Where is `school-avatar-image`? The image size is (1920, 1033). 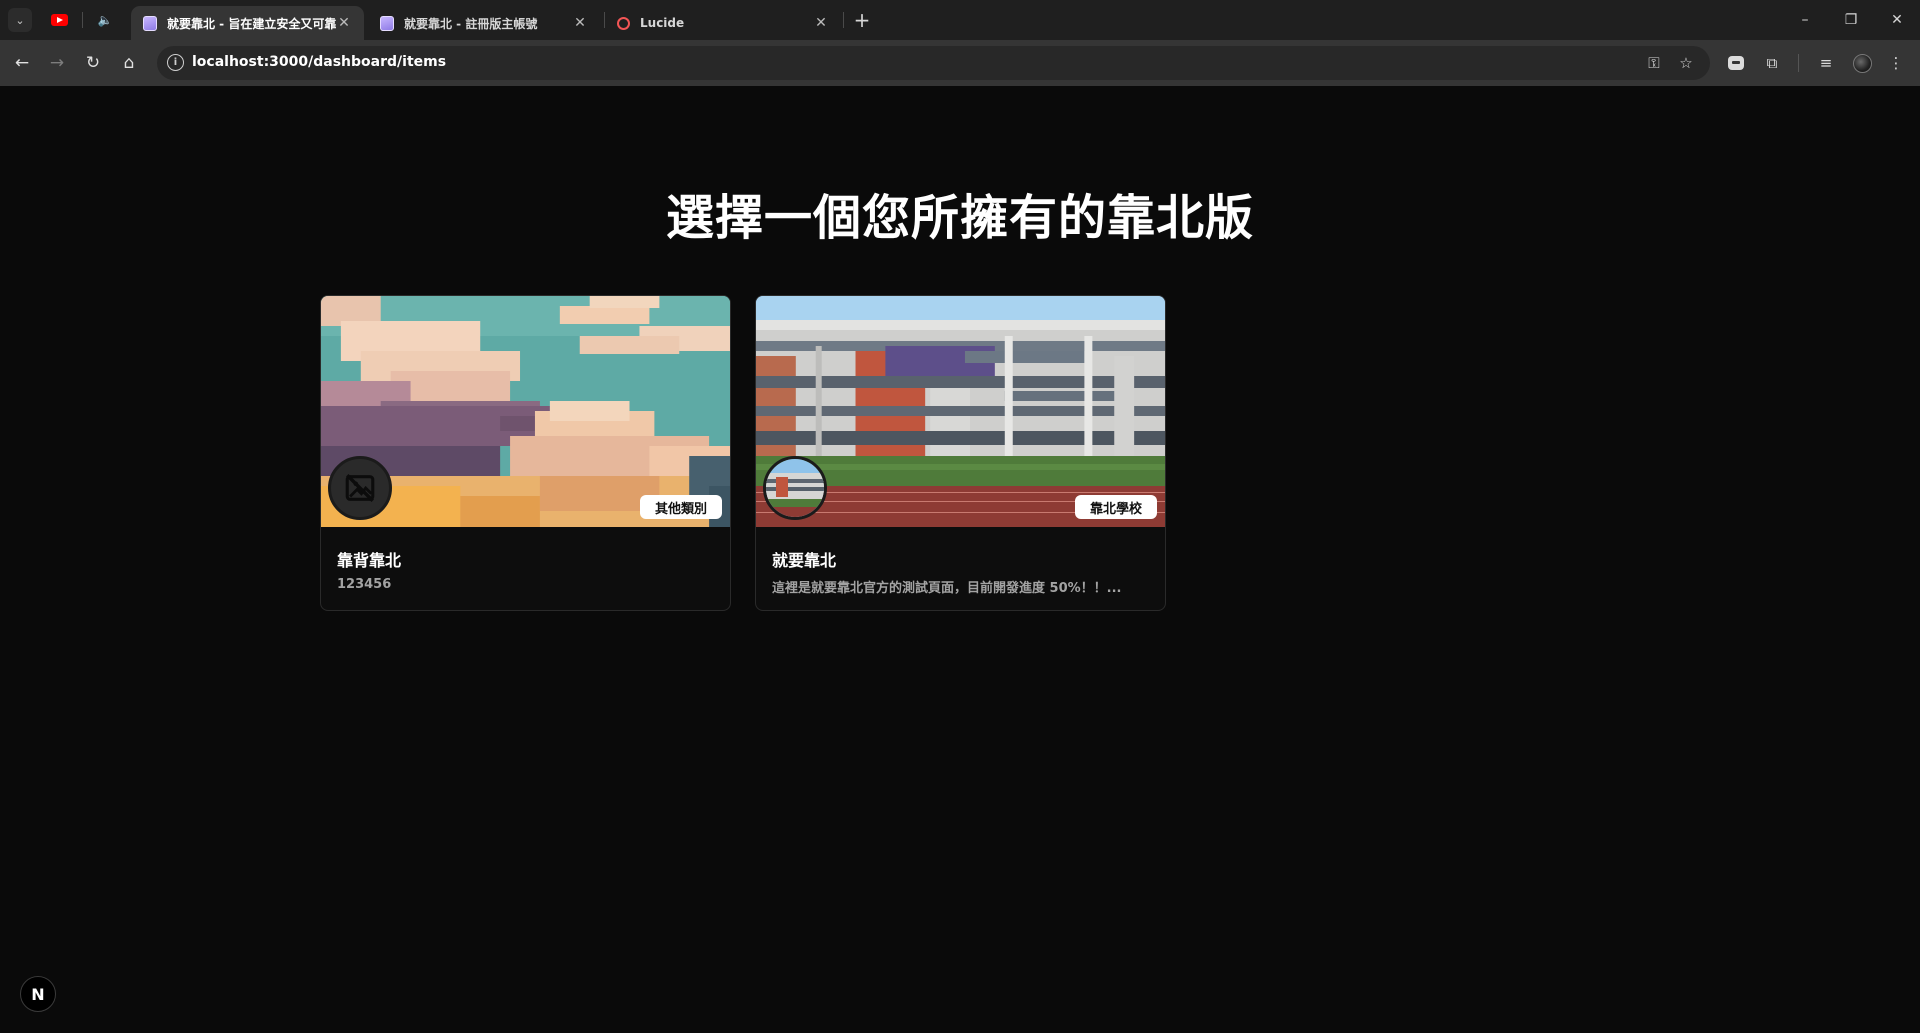
school-avatar-image is located at coordinates (795, 488).